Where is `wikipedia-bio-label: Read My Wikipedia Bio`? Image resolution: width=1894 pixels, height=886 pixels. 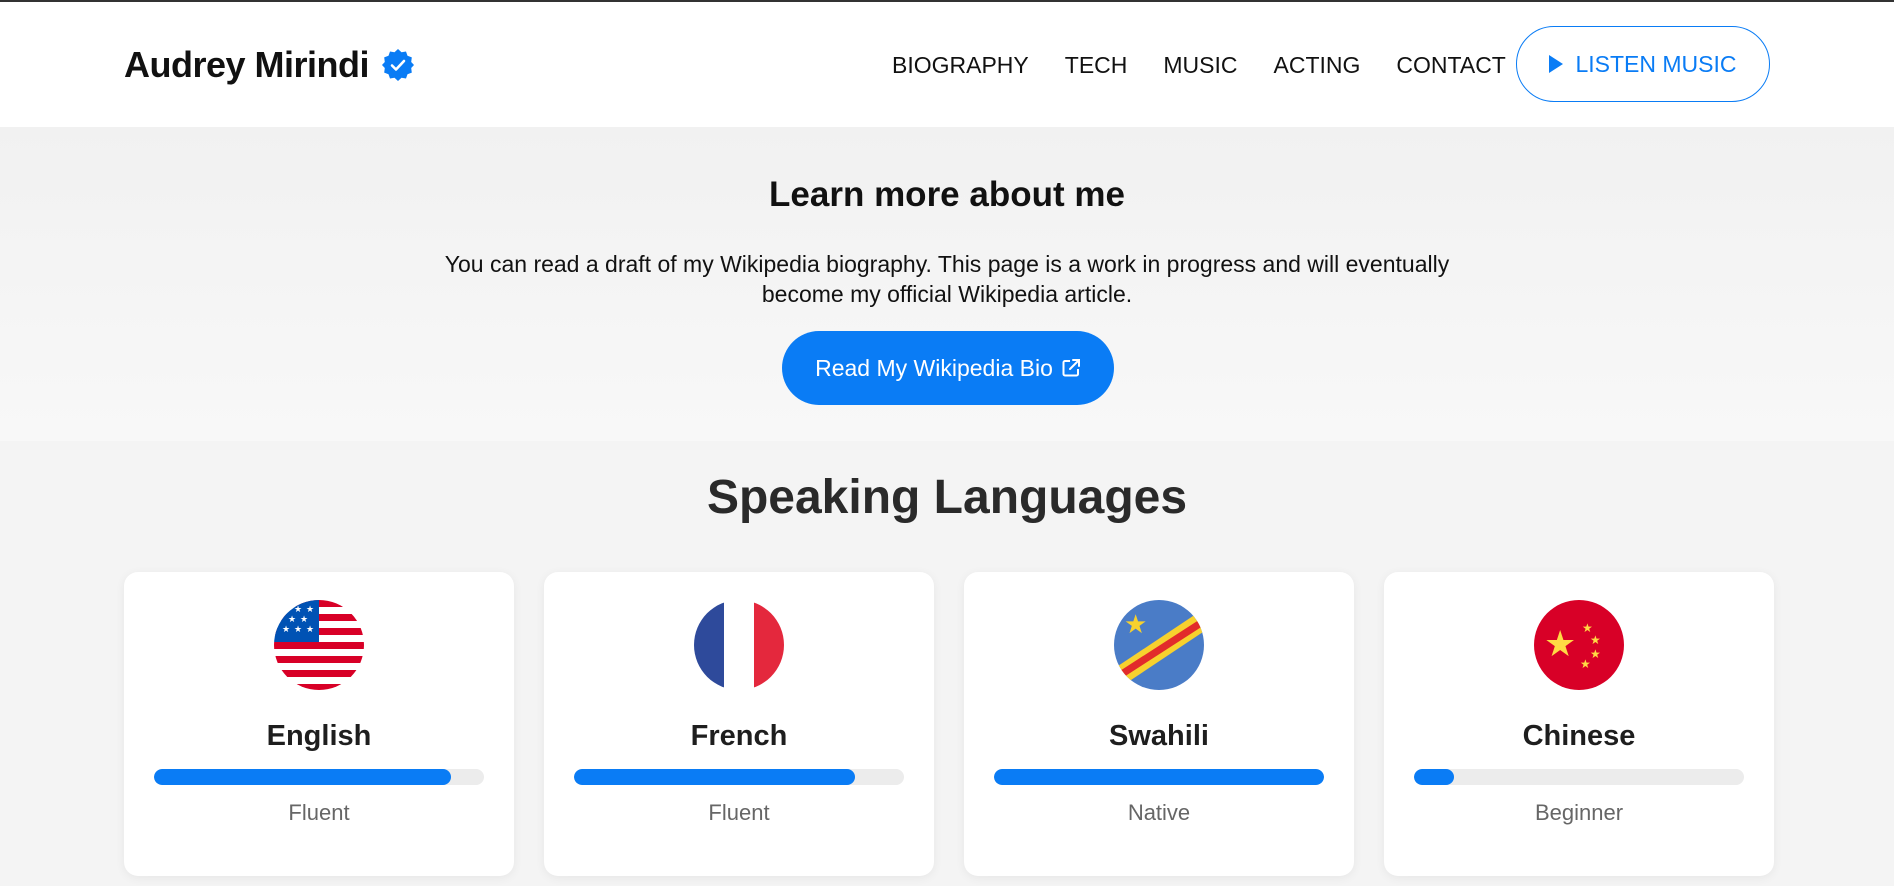 wikipedia-bio-label: Read My Wikipedia Bio is located at coordinates (934, 367).